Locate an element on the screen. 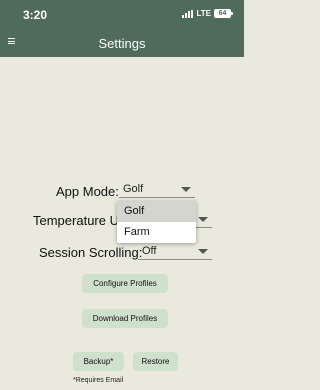  session-scrolling-row: Session Scrolling: is located at coordinates (90, 252).